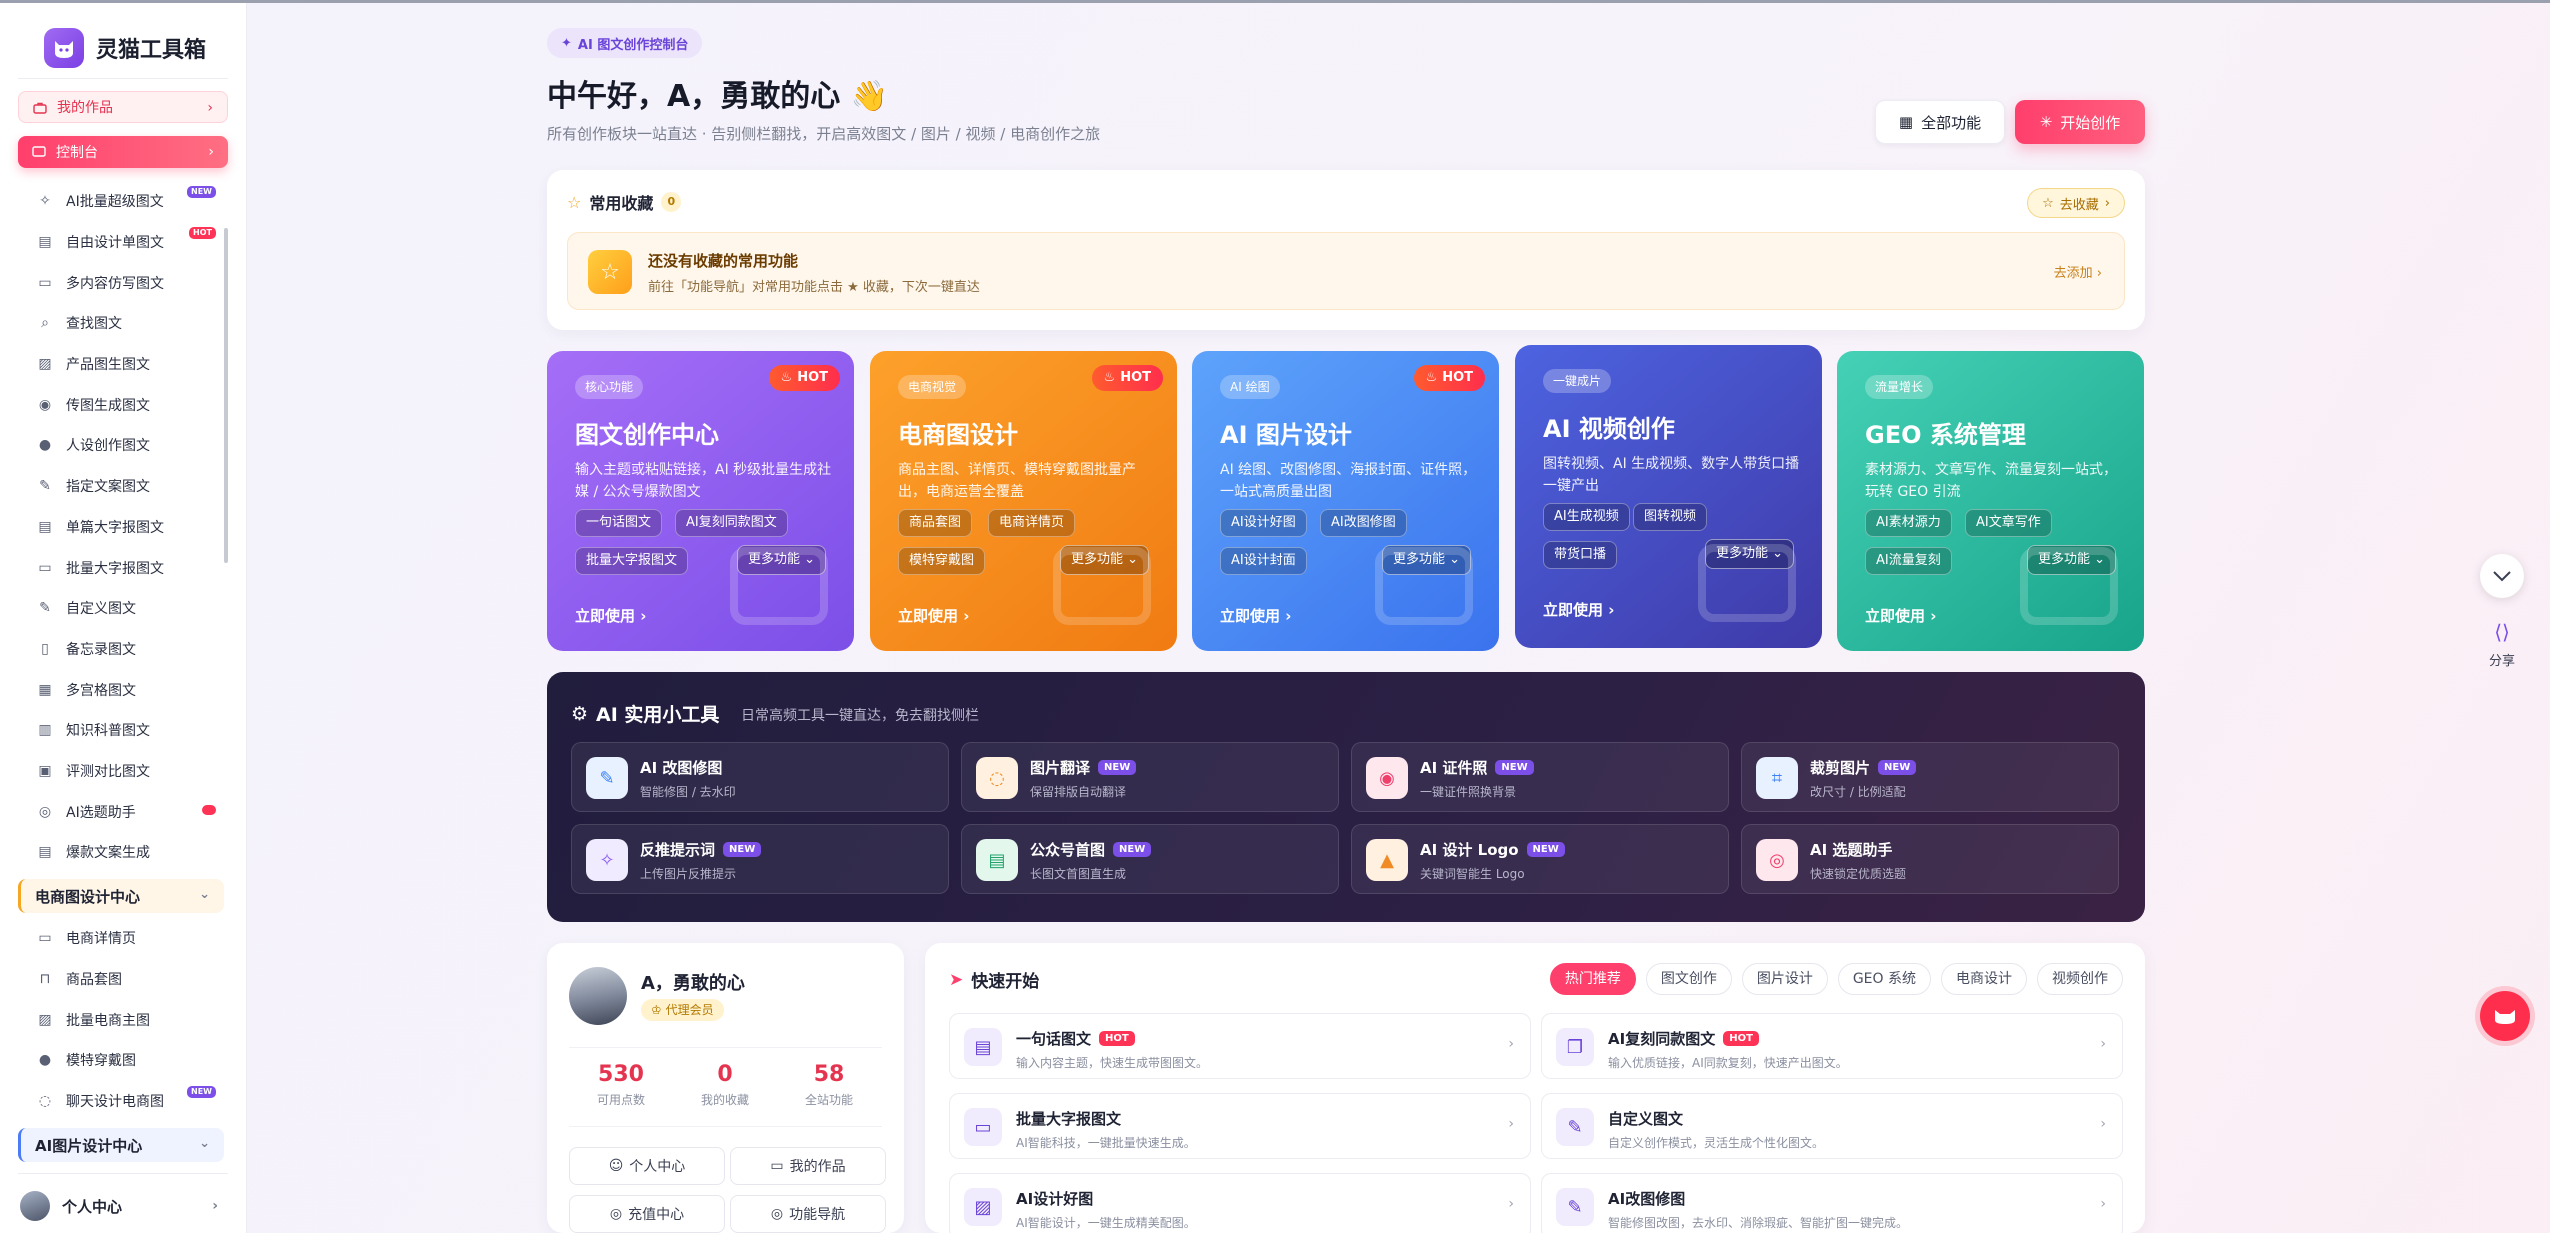  What do you see at coordinates (1930, 777) in the screenshot?
I see `tool-item: ⌗ 裁剪图片 NEW 改尺寸 / 比例适配` at bounding box center [1930, 777].